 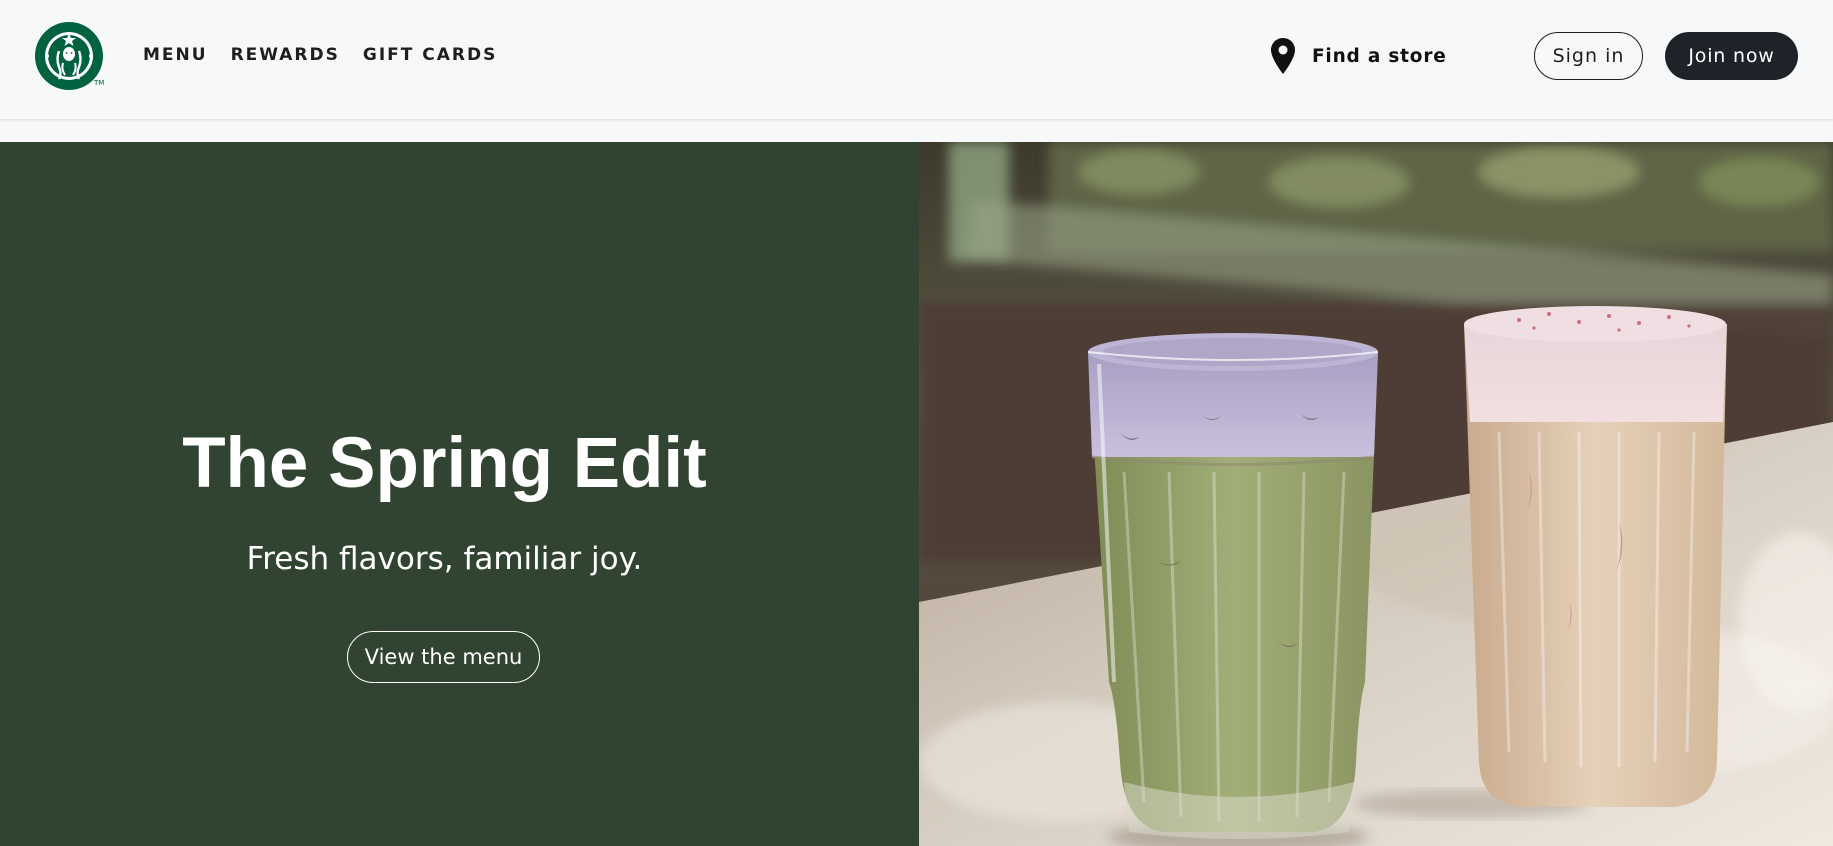 I want to click on starbucks-logo-icon: TM, so click(x=69, y=56).